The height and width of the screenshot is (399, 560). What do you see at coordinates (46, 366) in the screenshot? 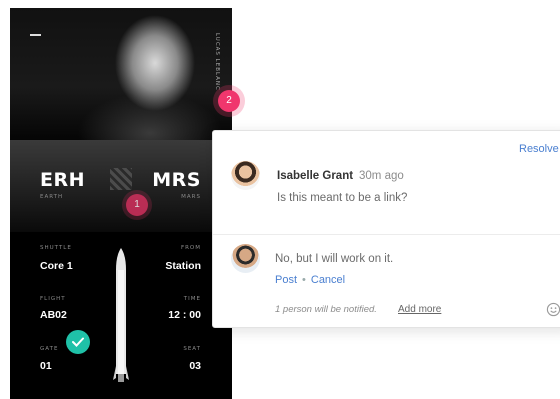
I see `gate-value: 01` at bounding box center [46, 366].